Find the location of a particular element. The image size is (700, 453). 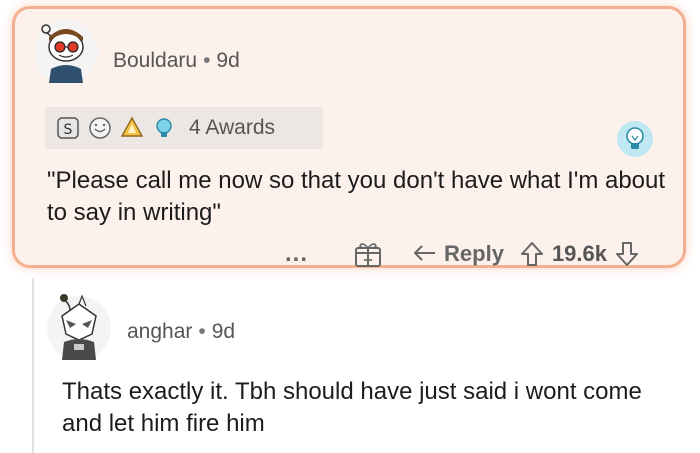

reply-header: anghar • 9d is located at coordinates (181, 332).